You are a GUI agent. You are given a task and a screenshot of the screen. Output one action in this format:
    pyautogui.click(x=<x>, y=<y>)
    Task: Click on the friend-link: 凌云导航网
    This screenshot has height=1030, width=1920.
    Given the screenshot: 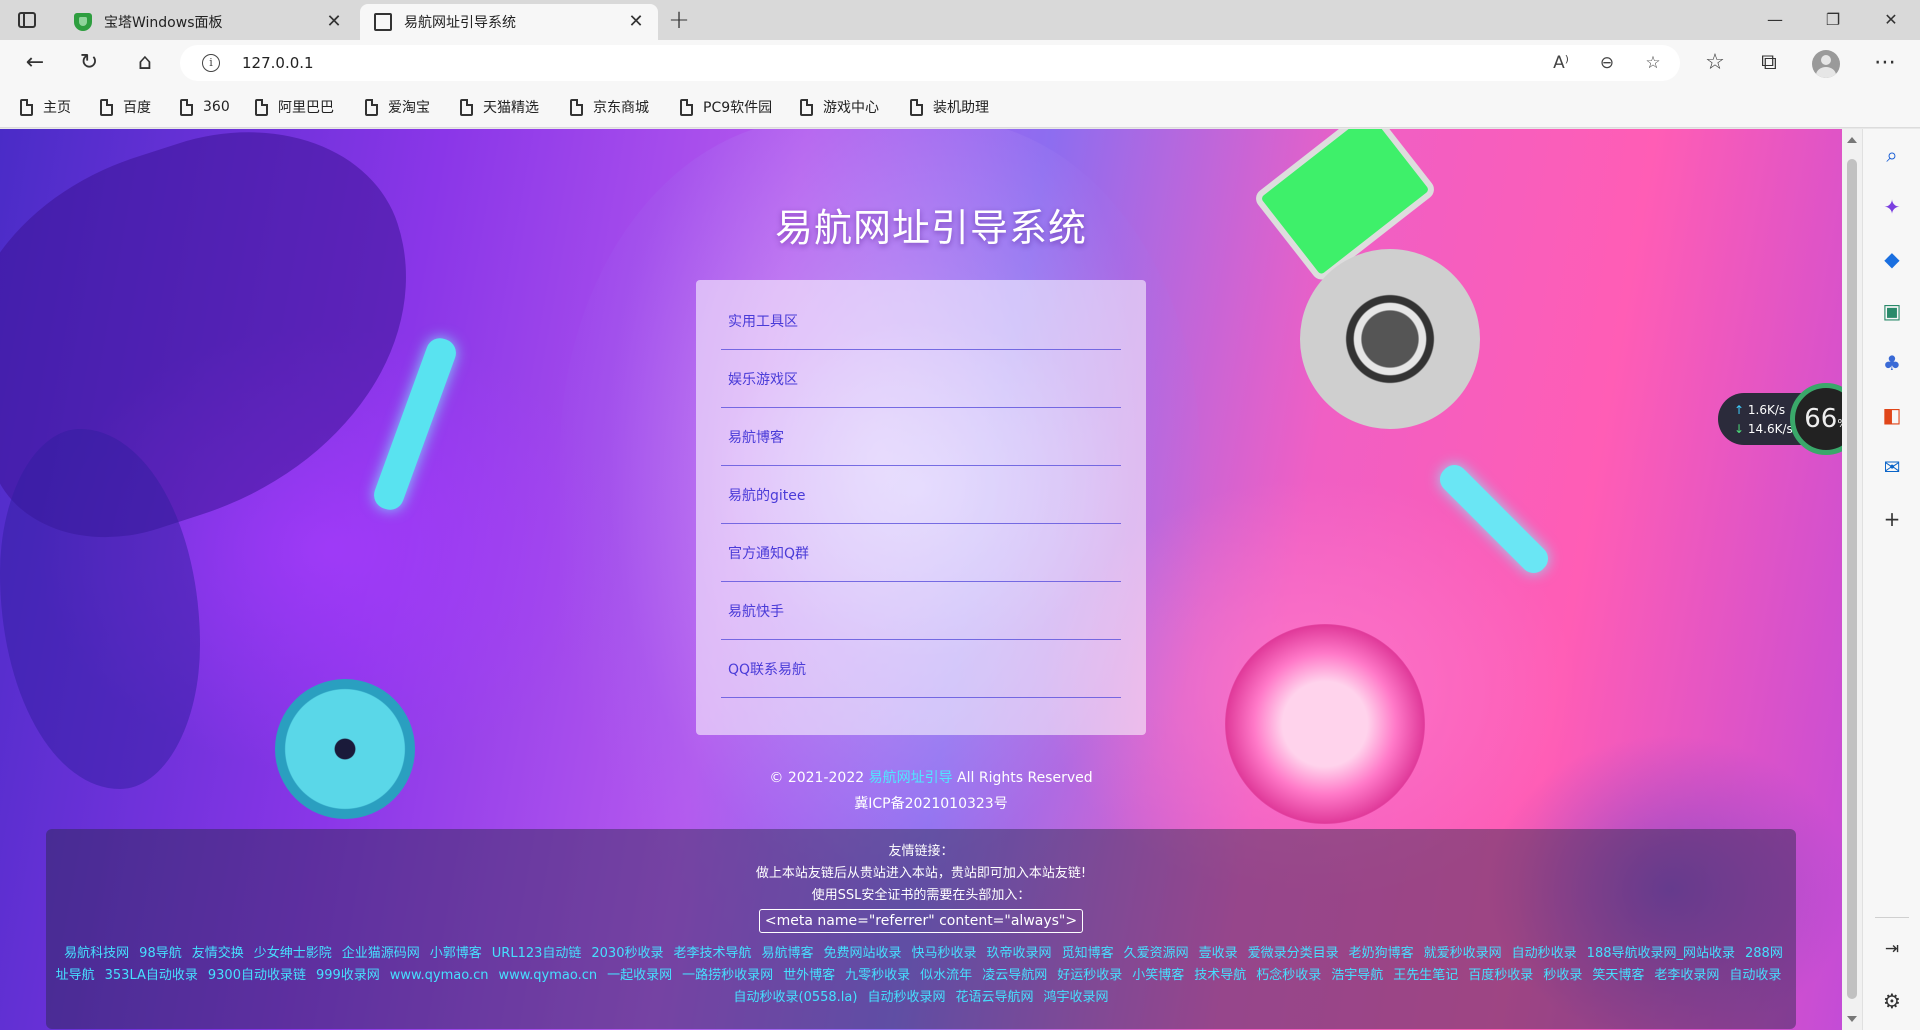 What is the action you would take?
    pyautogui.click(x=1014, y=975)
    